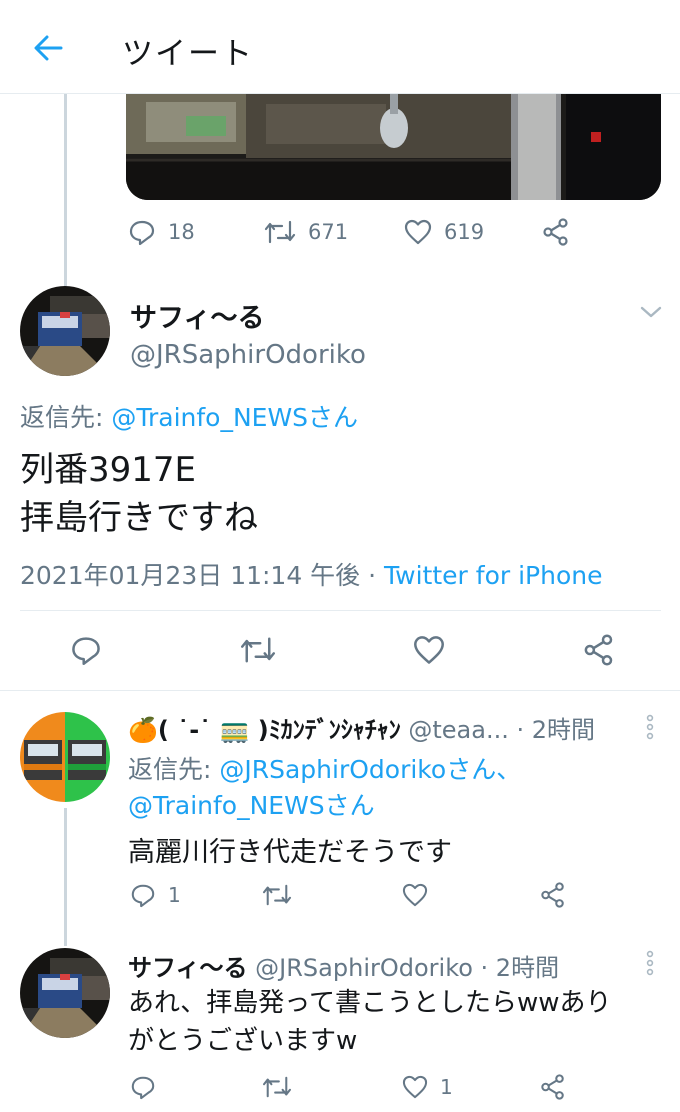 This screenshot has width=680, height=1112. What do you see at coordinates (188, 968) in the screenshot?
I see `reply2-name: サフィ〜る` at bounding box center [188, 968].